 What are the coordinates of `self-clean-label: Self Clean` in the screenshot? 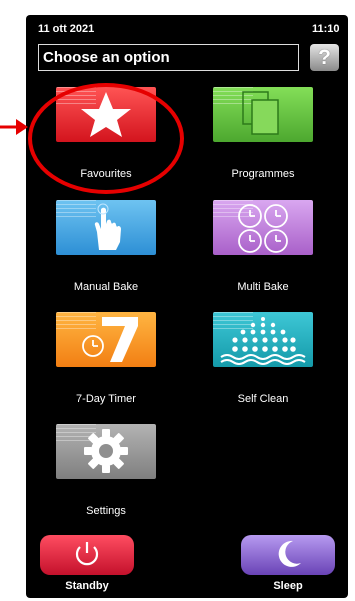 It's located at (263, 399).